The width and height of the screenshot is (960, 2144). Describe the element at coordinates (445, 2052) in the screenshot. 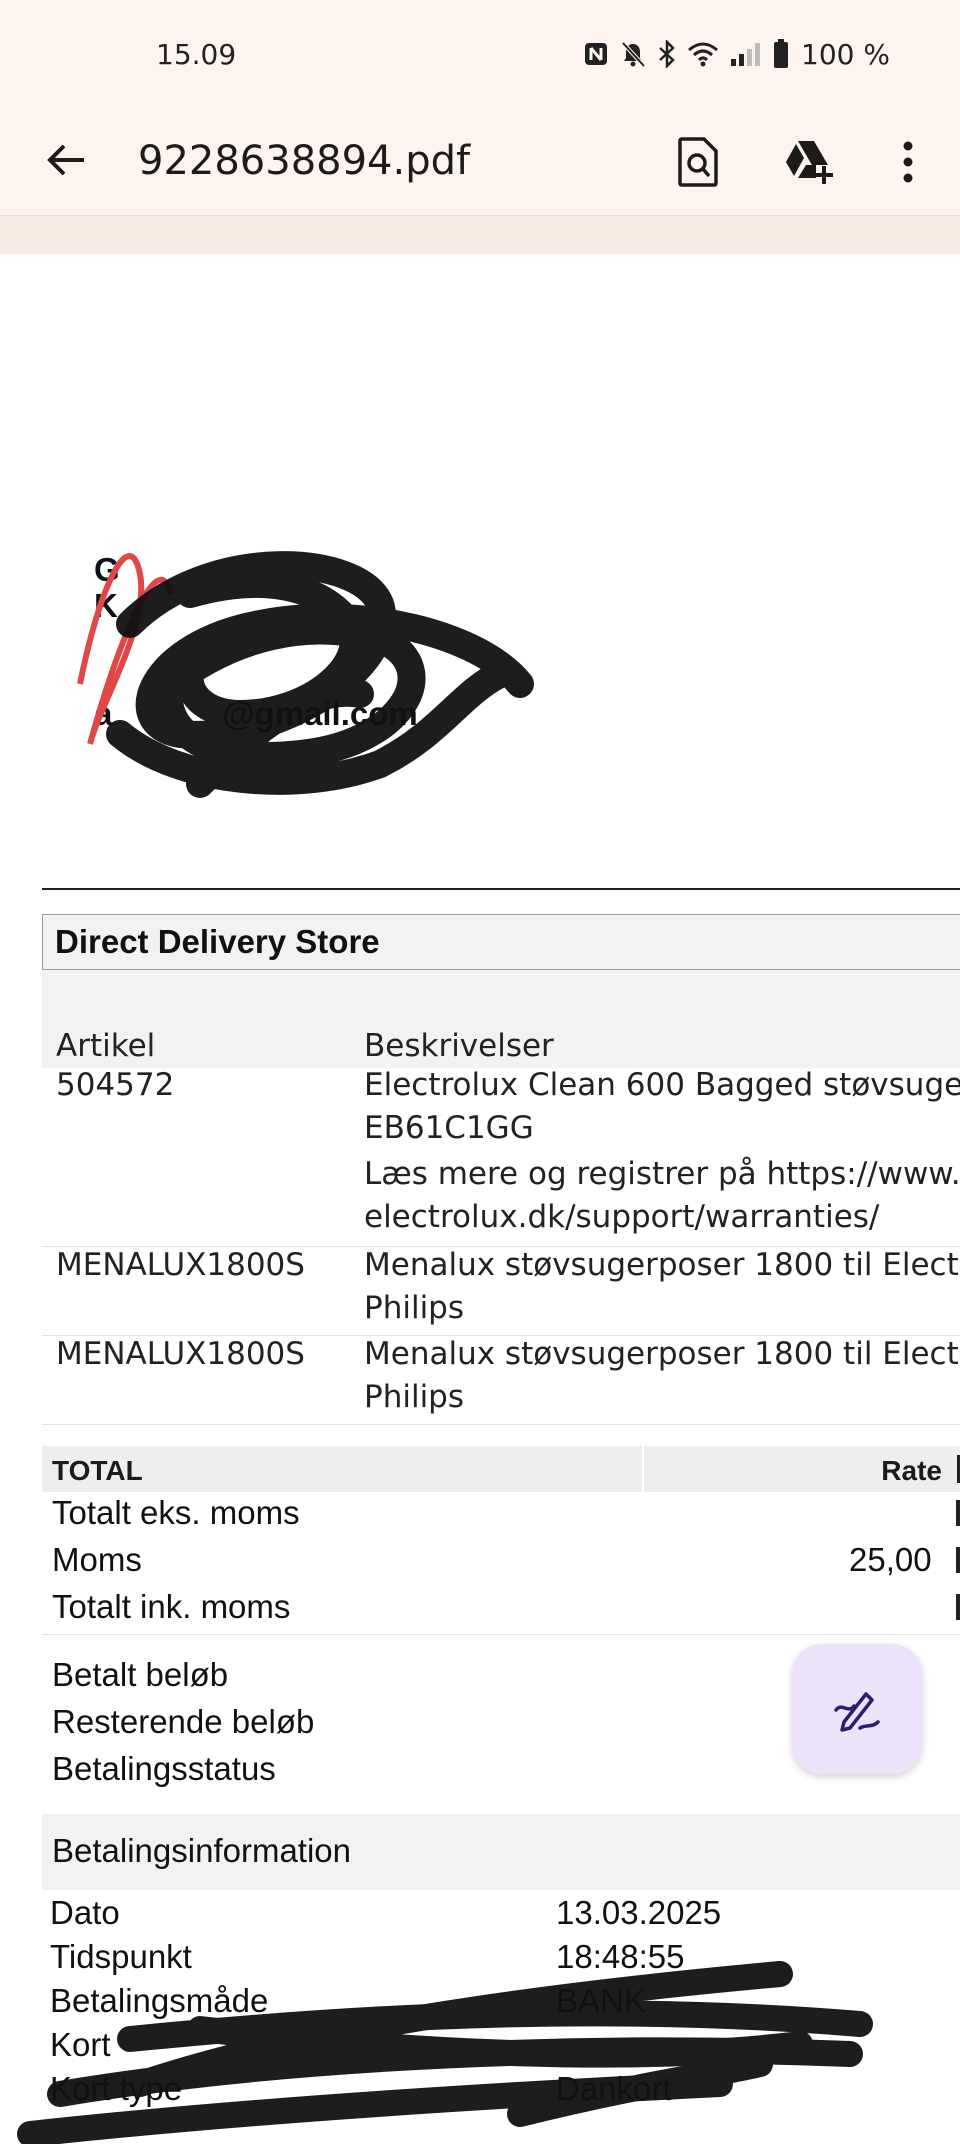

I see `redaction-scribble-bottom` at that location.